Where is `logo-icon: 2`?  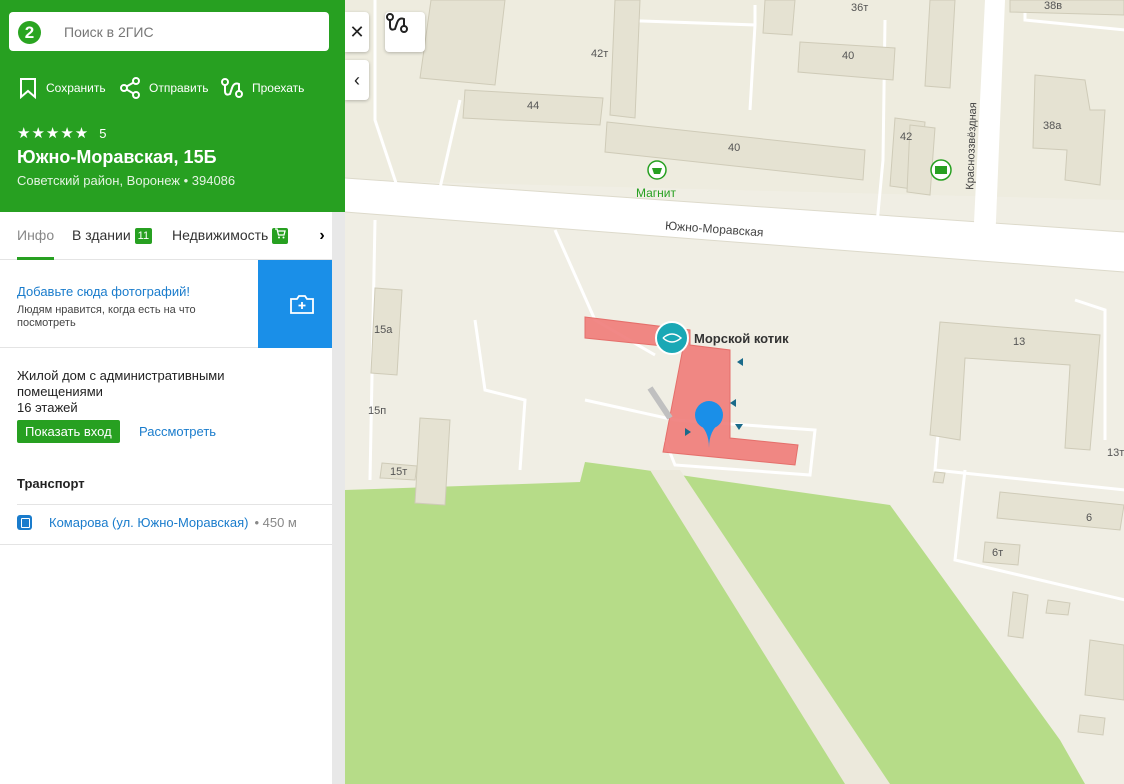
logo-icon: 2 is located at coordinates (29, 32).